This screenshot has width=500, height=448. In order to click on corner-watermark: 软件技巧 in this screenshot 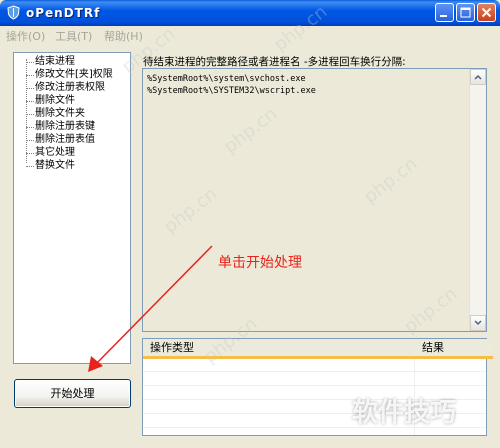, I will do `click(404, 413)`.